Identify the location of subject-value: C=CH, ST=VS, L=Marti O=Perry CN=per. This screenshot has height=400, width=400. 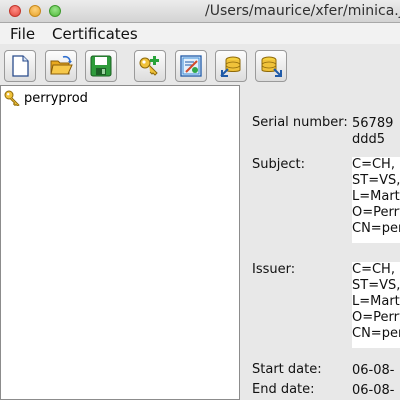
(376, 200).